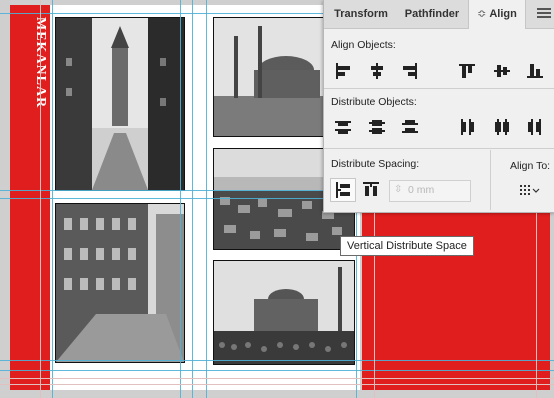 Image resolution: width=554 pixels, height=398 pixels. Describe the element at coordinates (502, 71) in the screenshot. I see `align-vertical-centers-icon` at that location.